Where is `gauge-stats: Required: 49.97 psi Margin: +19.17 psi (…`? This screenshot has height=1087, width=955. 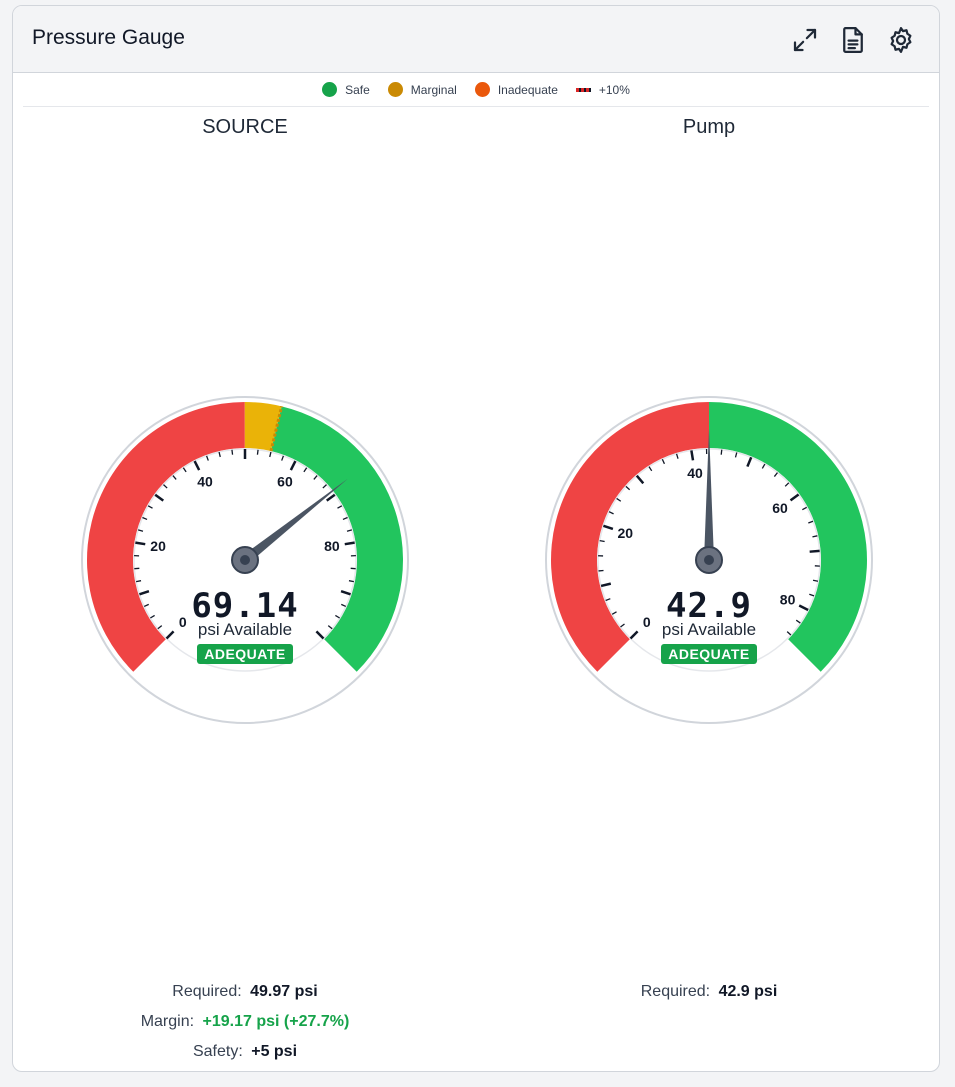
gauge-stats: Required: 49.97 psi Margin: +19.17 psi (… is located at coordinates (245, 1022).